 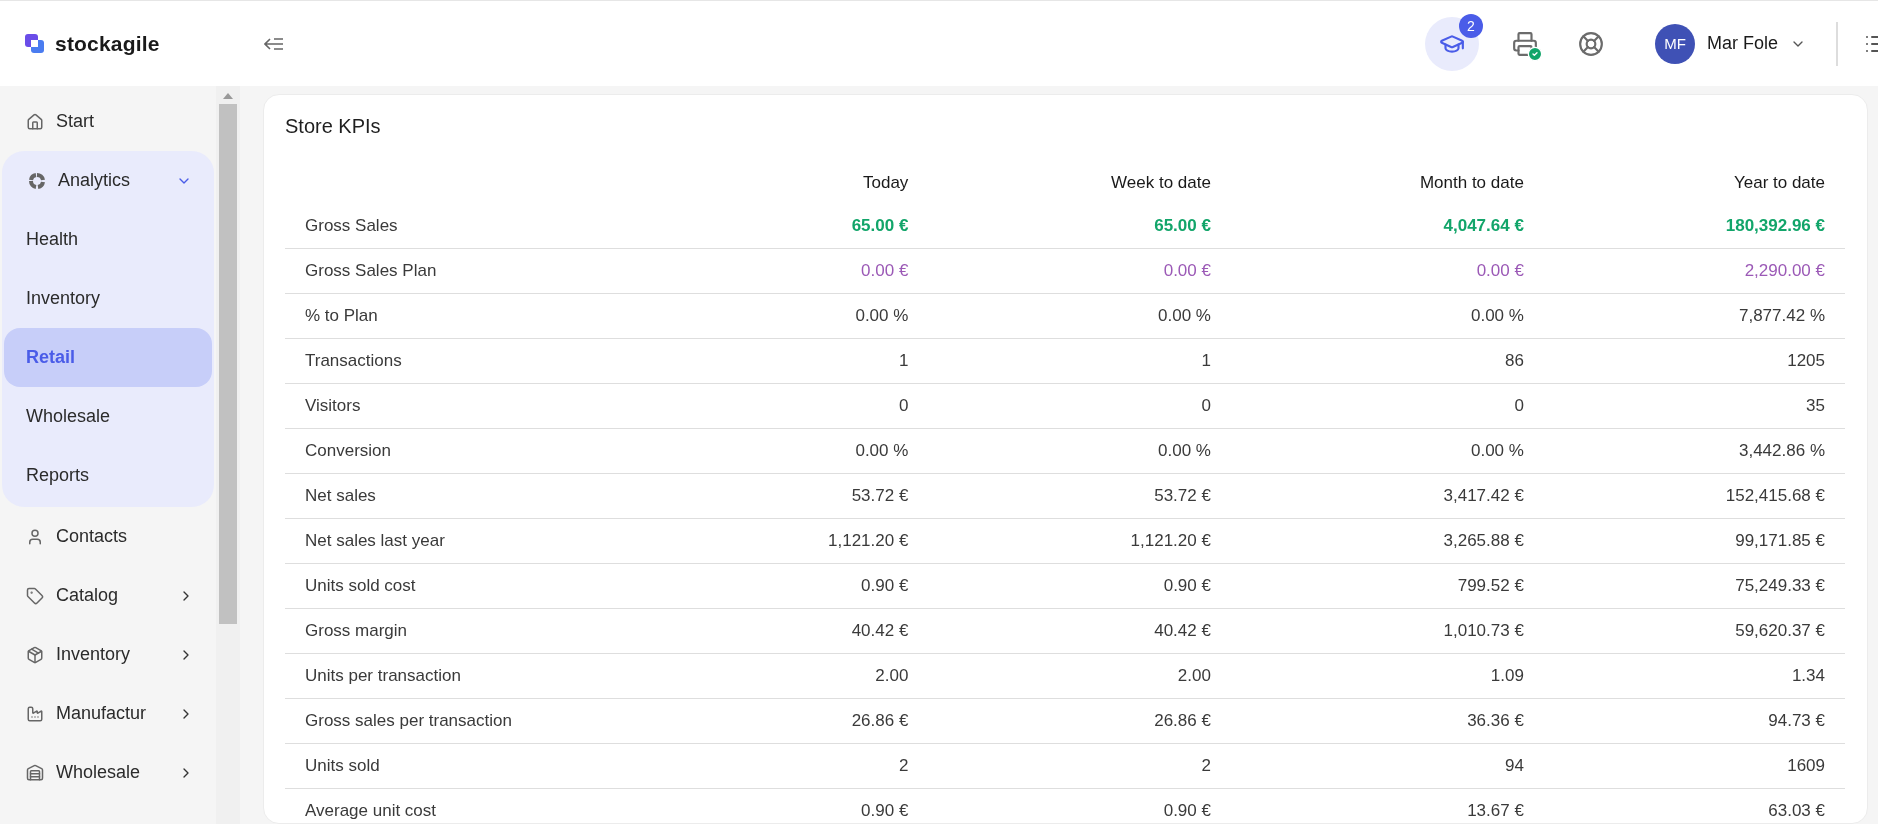 What do you see at coordinates (35, 536) in the screenshot?
I see `person-icon` at bounding box center [35, 536].